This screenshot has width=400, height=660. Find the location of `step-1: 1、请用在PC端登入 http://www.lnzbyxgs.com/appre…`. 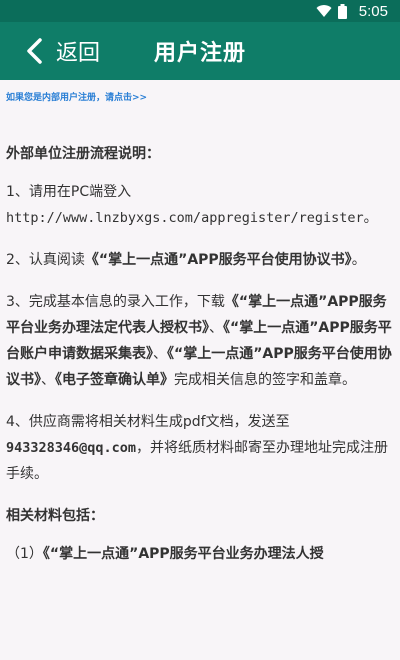

step-1: 1、请用在PC端登入 http://www.lnzbyxgs.com/appre… is located at coordinates (200, 205).